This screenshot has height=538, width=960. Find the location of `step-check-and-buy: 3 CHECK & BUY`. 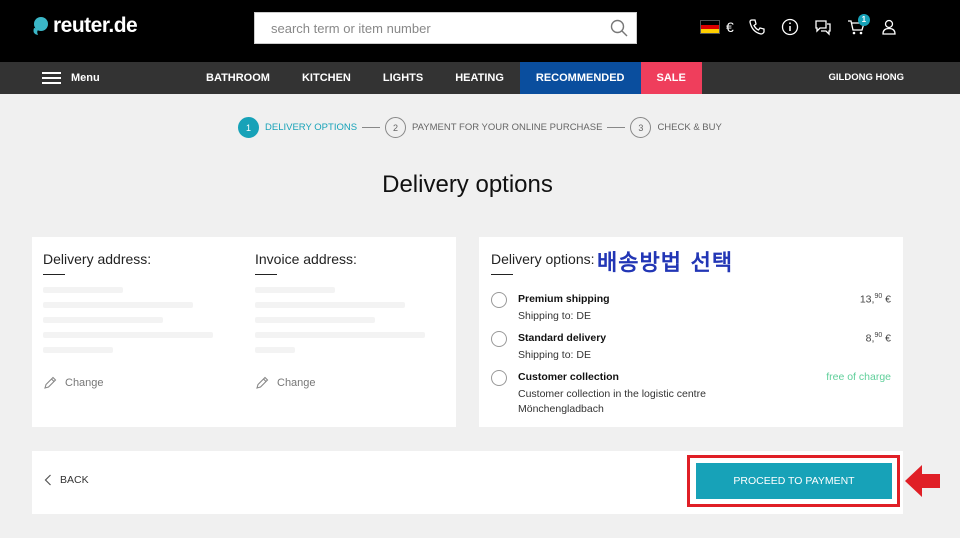

step-check-and-buy: 3 CHECK & BUY is located at coordinates (676, 127).